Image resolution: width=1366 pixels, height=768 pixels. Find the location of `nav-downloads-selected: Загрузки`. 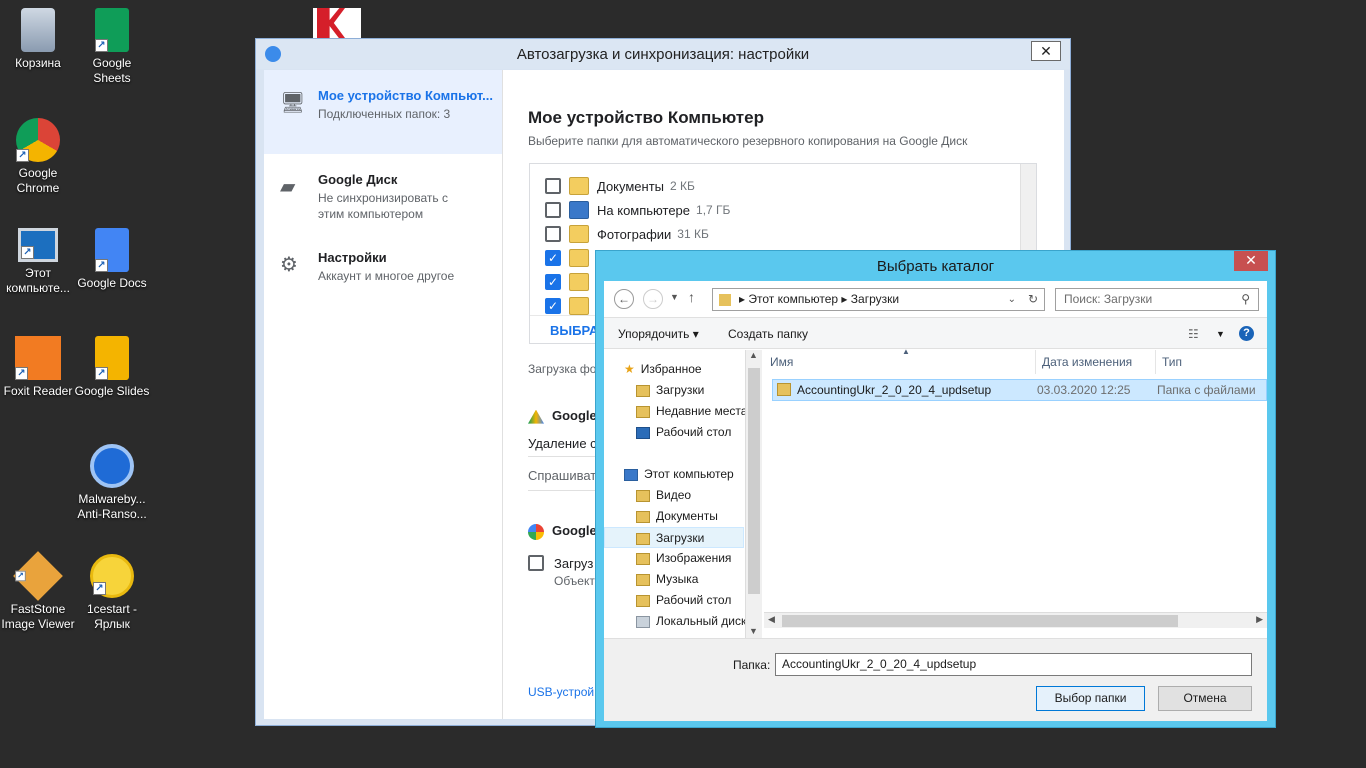

nav-downloads-selected: Загрузки is located at coordinates (674, 537).